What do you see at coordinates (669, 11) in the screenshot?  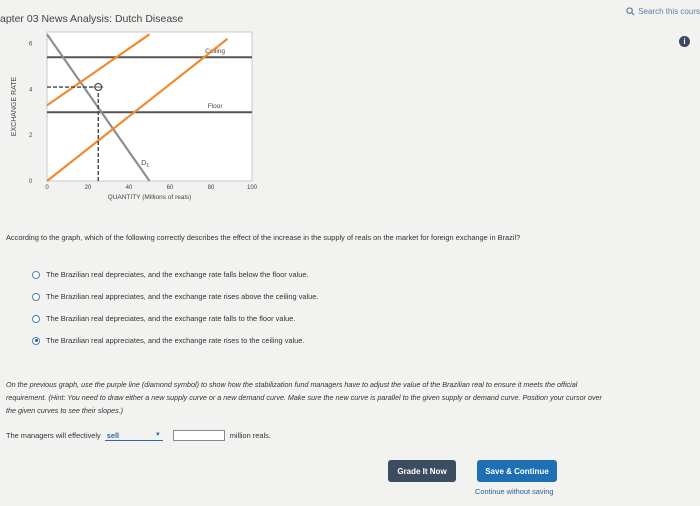 I see `search-text: Search this cours` at bounding box center [669, 11].